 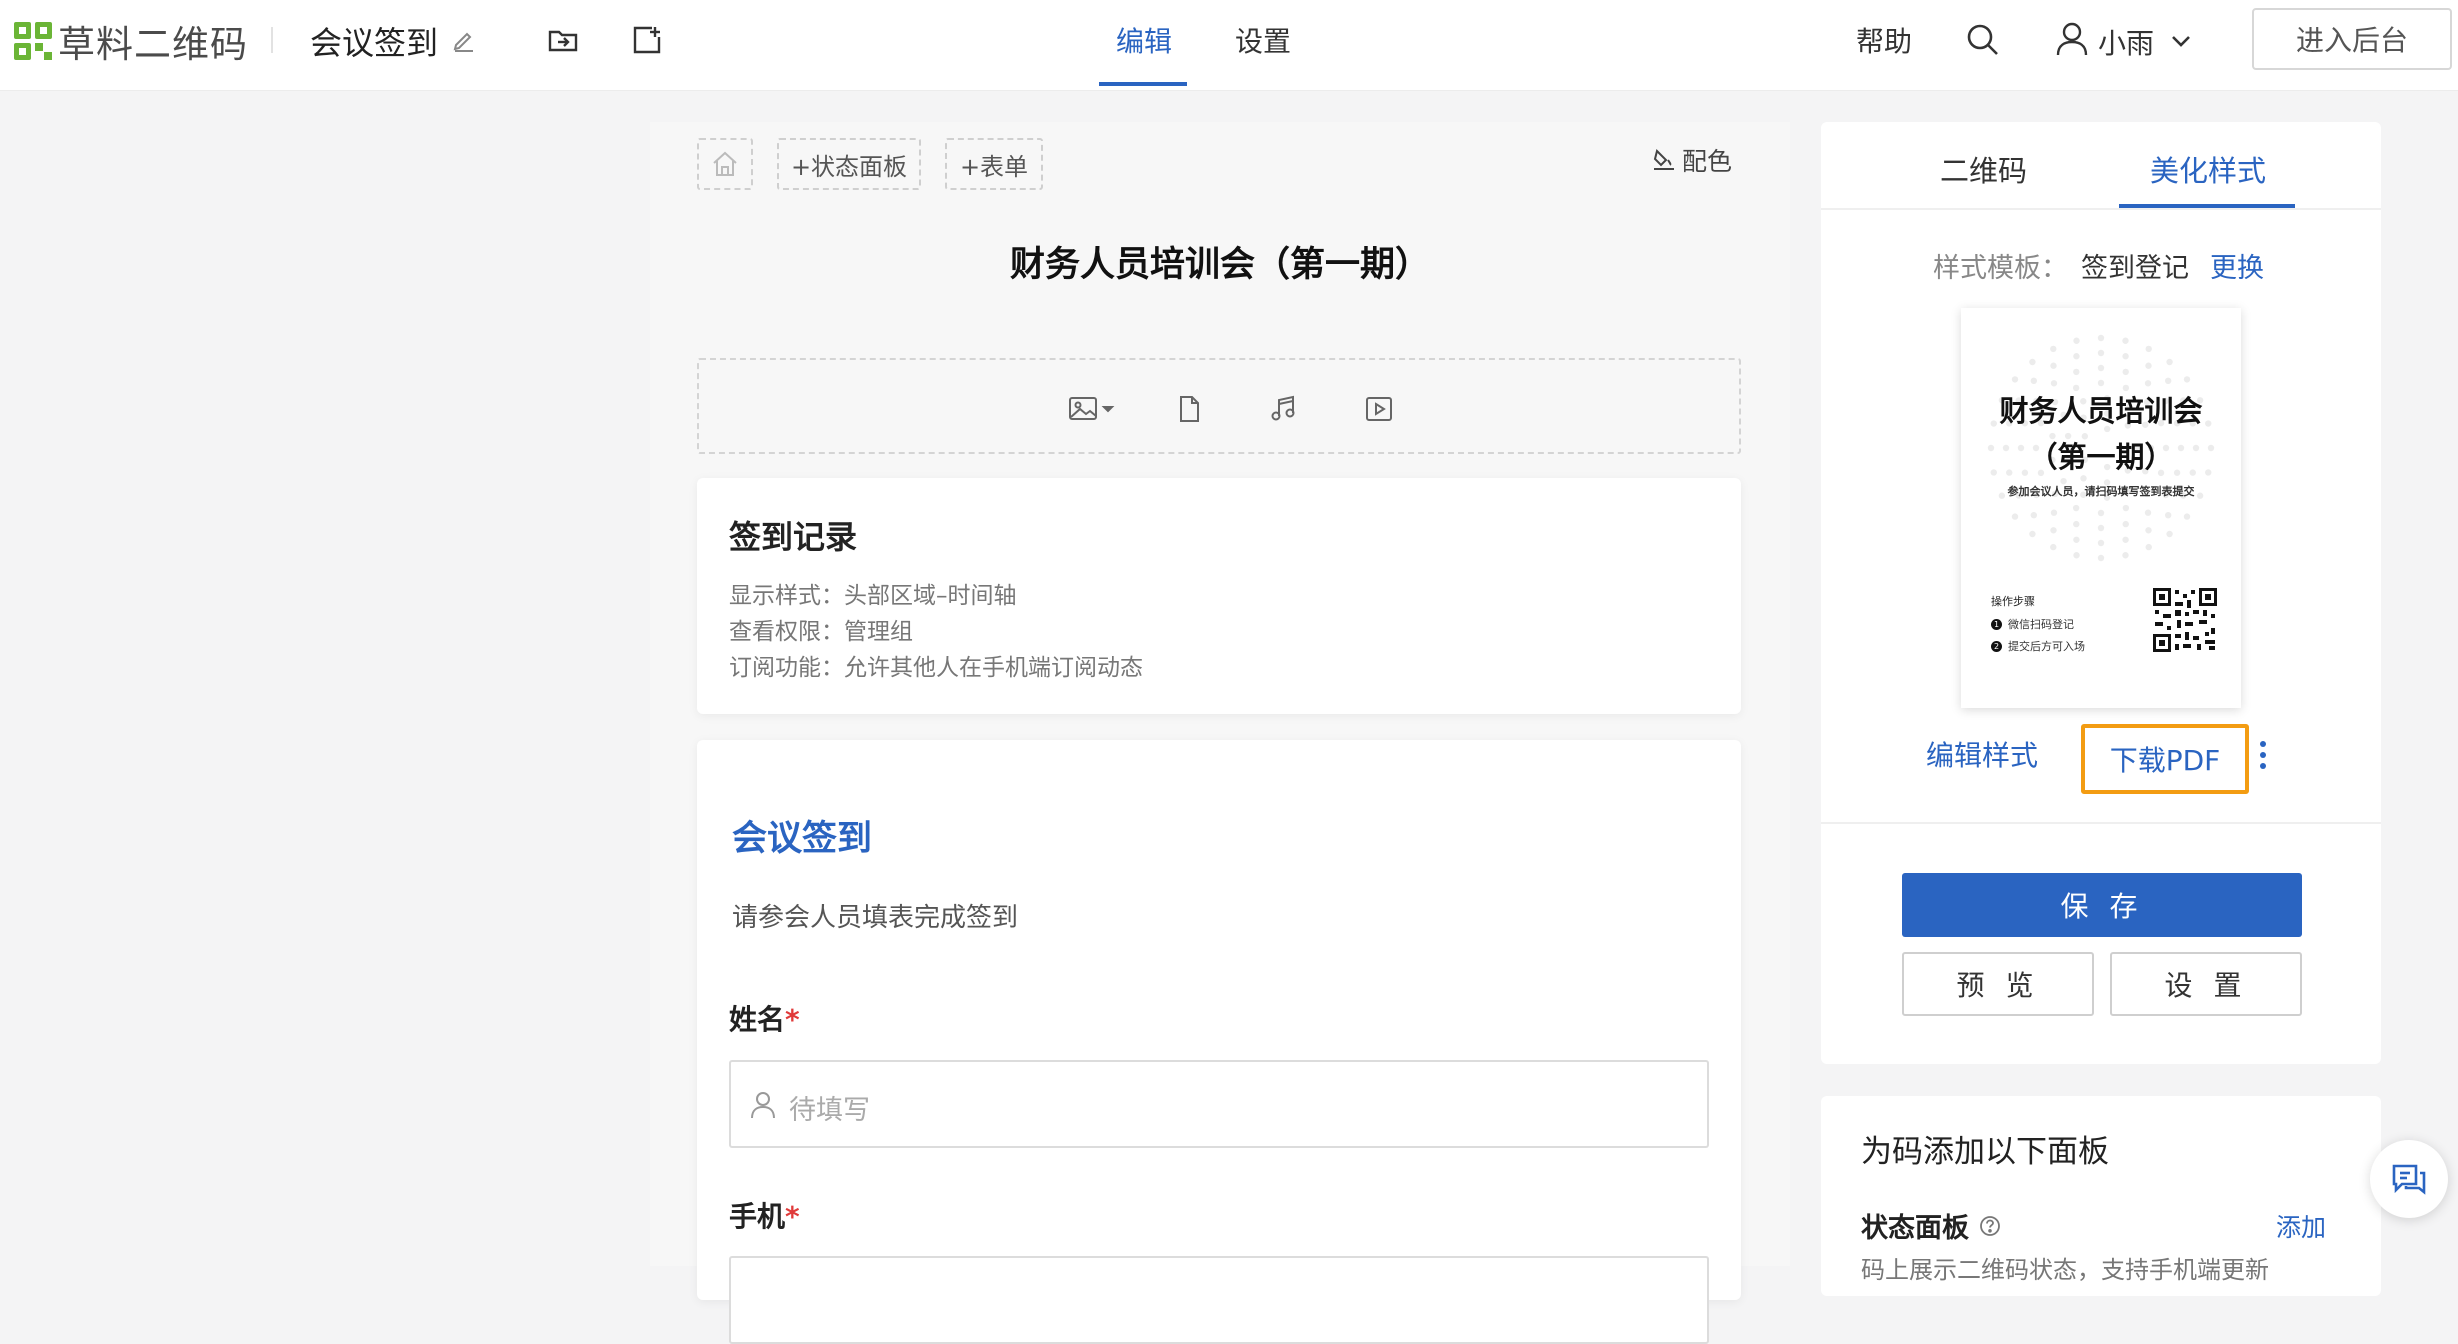 I want to click on sign-record-permission: 查看权限：管理组, so click(x=821, y=632).